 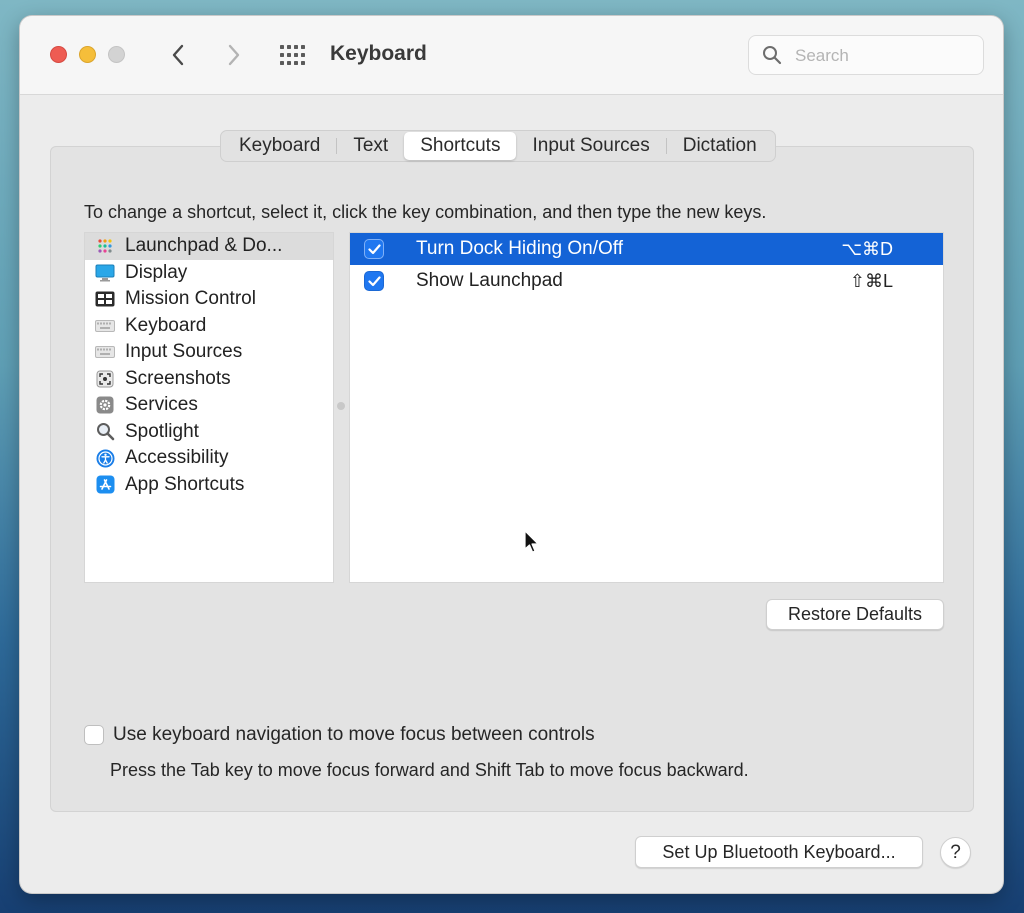 I want to click on minimize-button, so click(x=87, y=54).